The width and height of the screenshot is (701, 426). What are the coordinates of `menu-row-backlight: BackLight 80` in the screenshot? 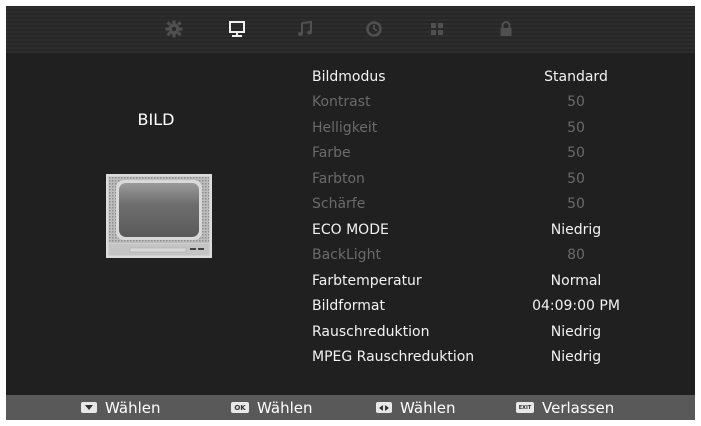 It's located at (477, 255).